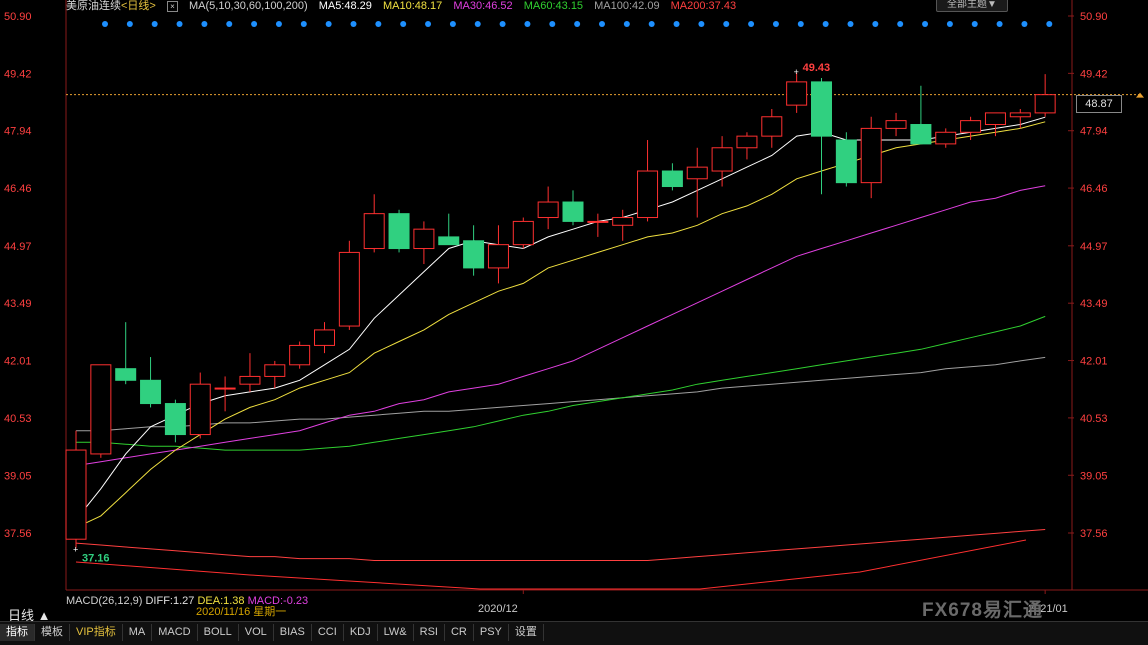  Describe the element at coordinates (172, 6) in the screenshot. I see `close-indicator-icon: ×` at that location.